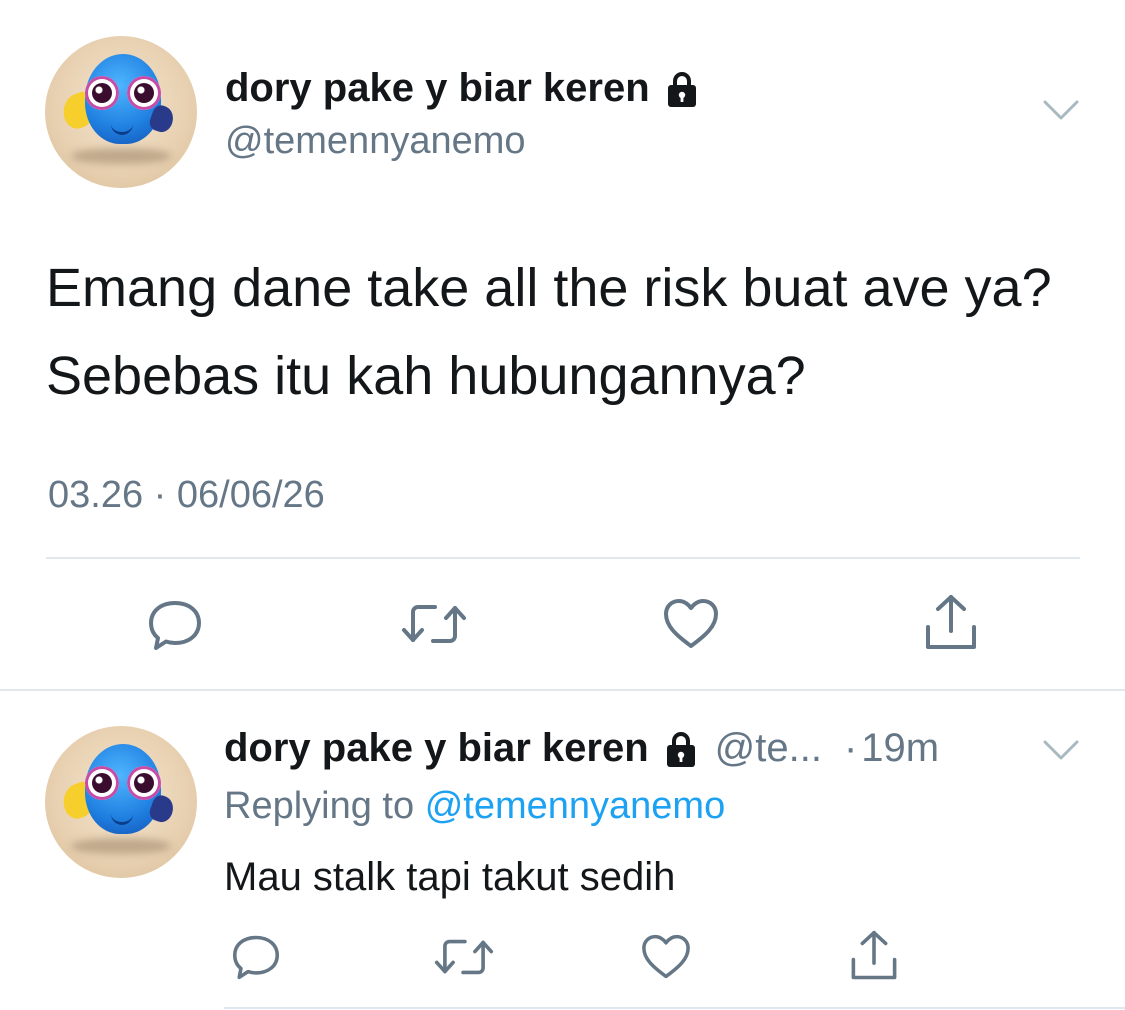 This screenshot has height=1010, width=1125. I want to click on user-handle: @temennyanemo, so click(375, 141).